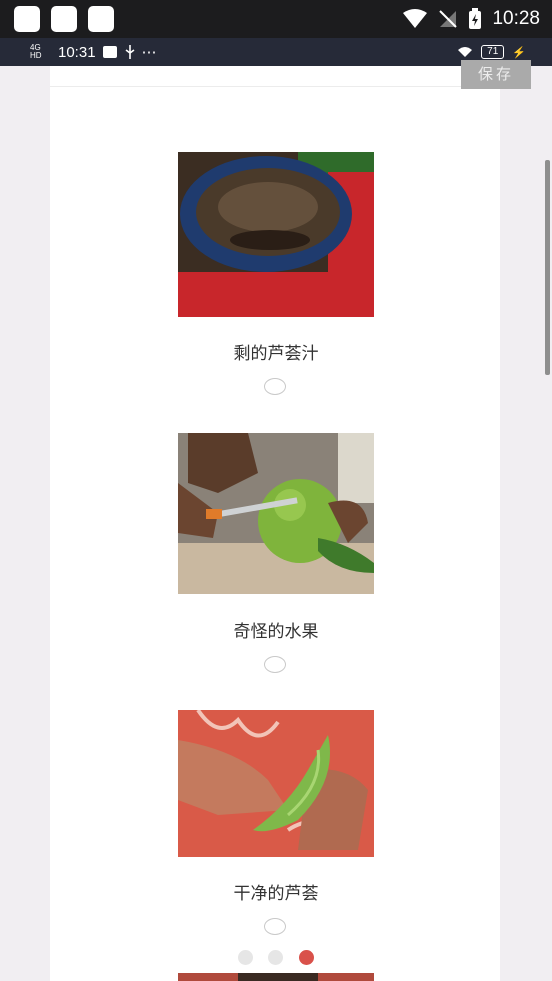 Image resolution: width=552 pixels, height=981 pixels. Describe the element at coordinates (306, 957) in the screenshot. I see `pager-dot-active` at that location.